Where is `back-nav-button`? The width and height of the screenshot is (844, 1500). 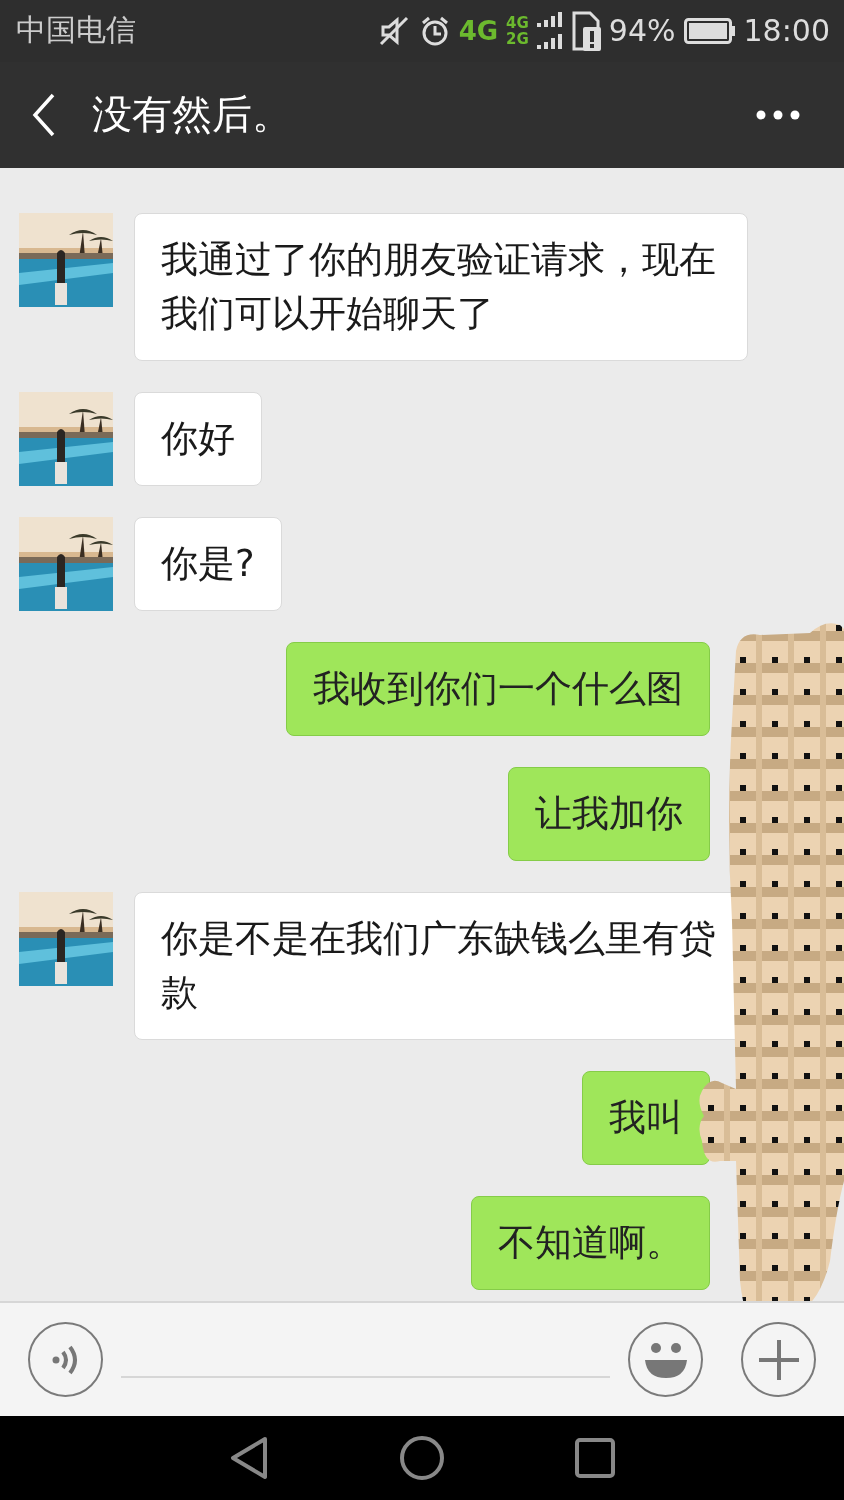
back-nav-button is located at coordinates (249, 1458).